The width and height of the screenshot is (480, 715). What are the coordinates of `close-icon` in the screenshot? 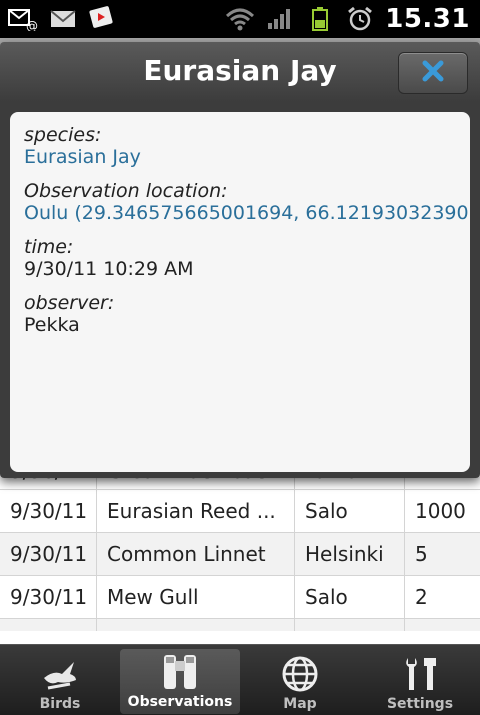 It's located at (433, 73).